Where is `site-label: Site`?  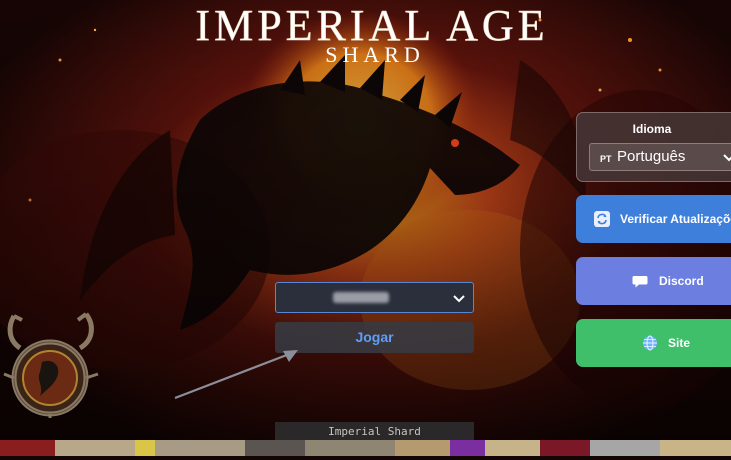 site-label: Site is located at coordinates (679, 343).